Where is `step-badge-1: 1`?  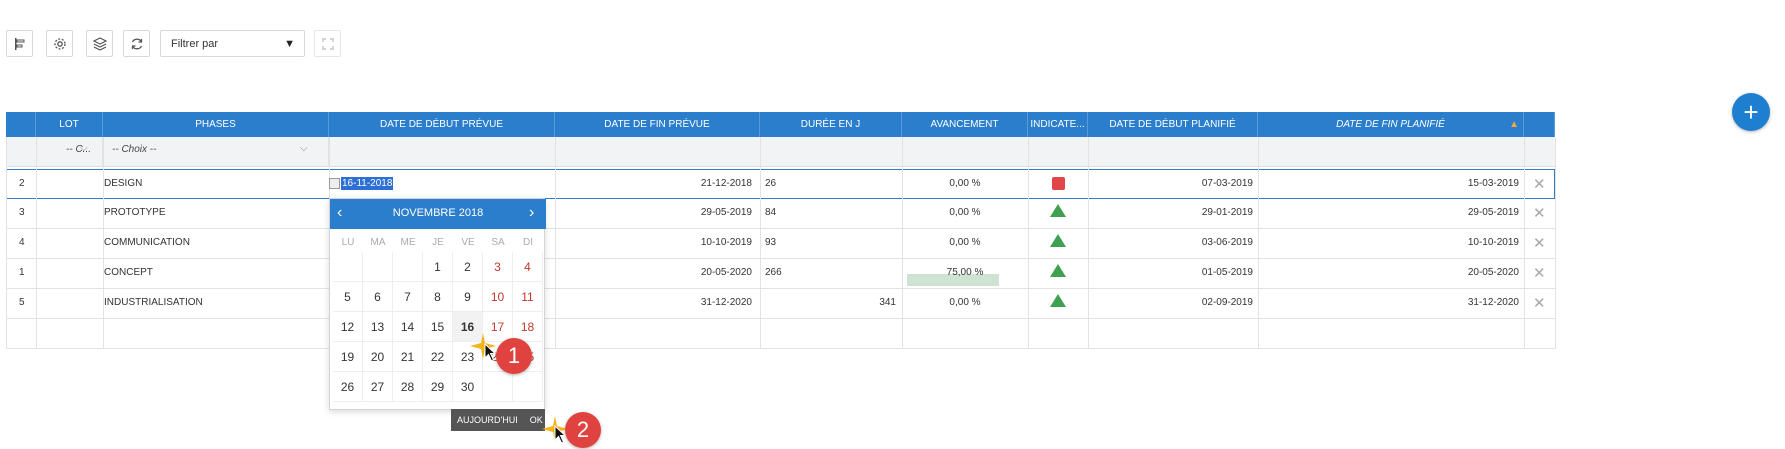 step-badge-1: 1 is located at coordinates (514, 356).